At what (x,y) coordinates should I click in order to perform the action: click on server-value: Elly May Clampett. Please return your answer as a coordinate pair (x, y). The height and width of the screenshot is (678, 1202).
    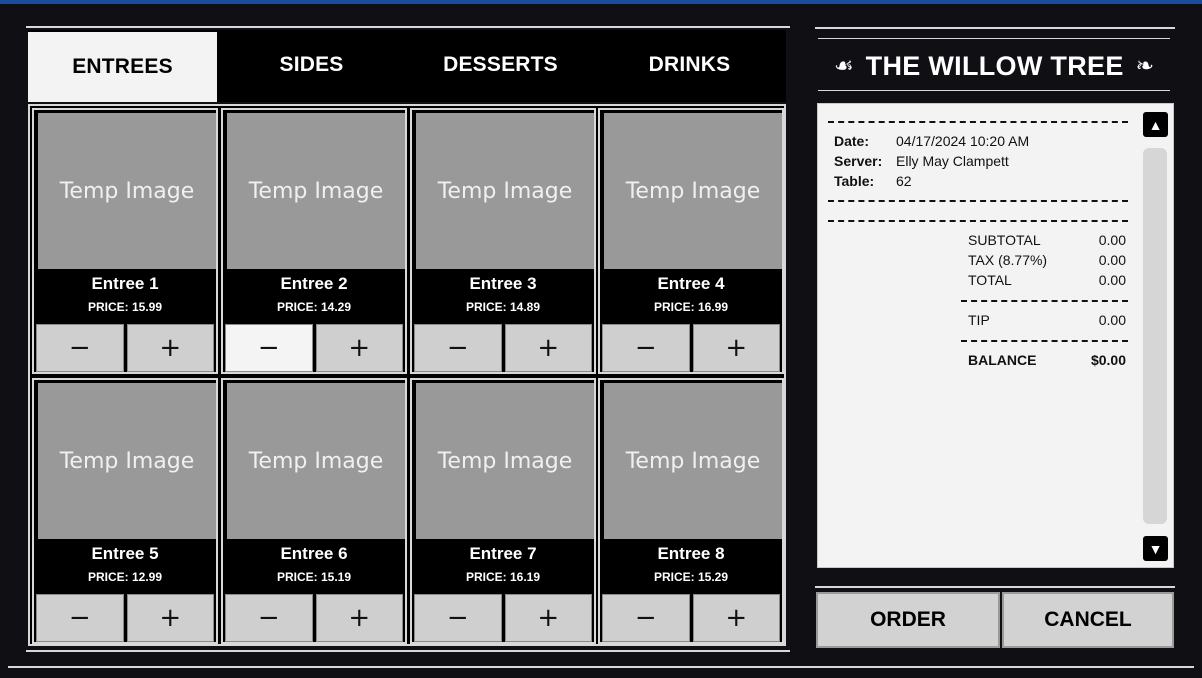
    Looking at the image, I should click on (952, 161).